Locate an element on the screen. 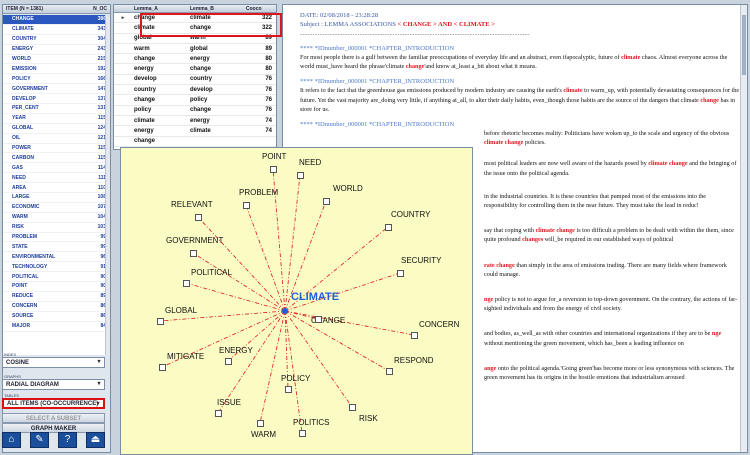 The height and width of the screenshot is (455, 750). graph-node-label: SECURITY is located at coordinates (421, 260).